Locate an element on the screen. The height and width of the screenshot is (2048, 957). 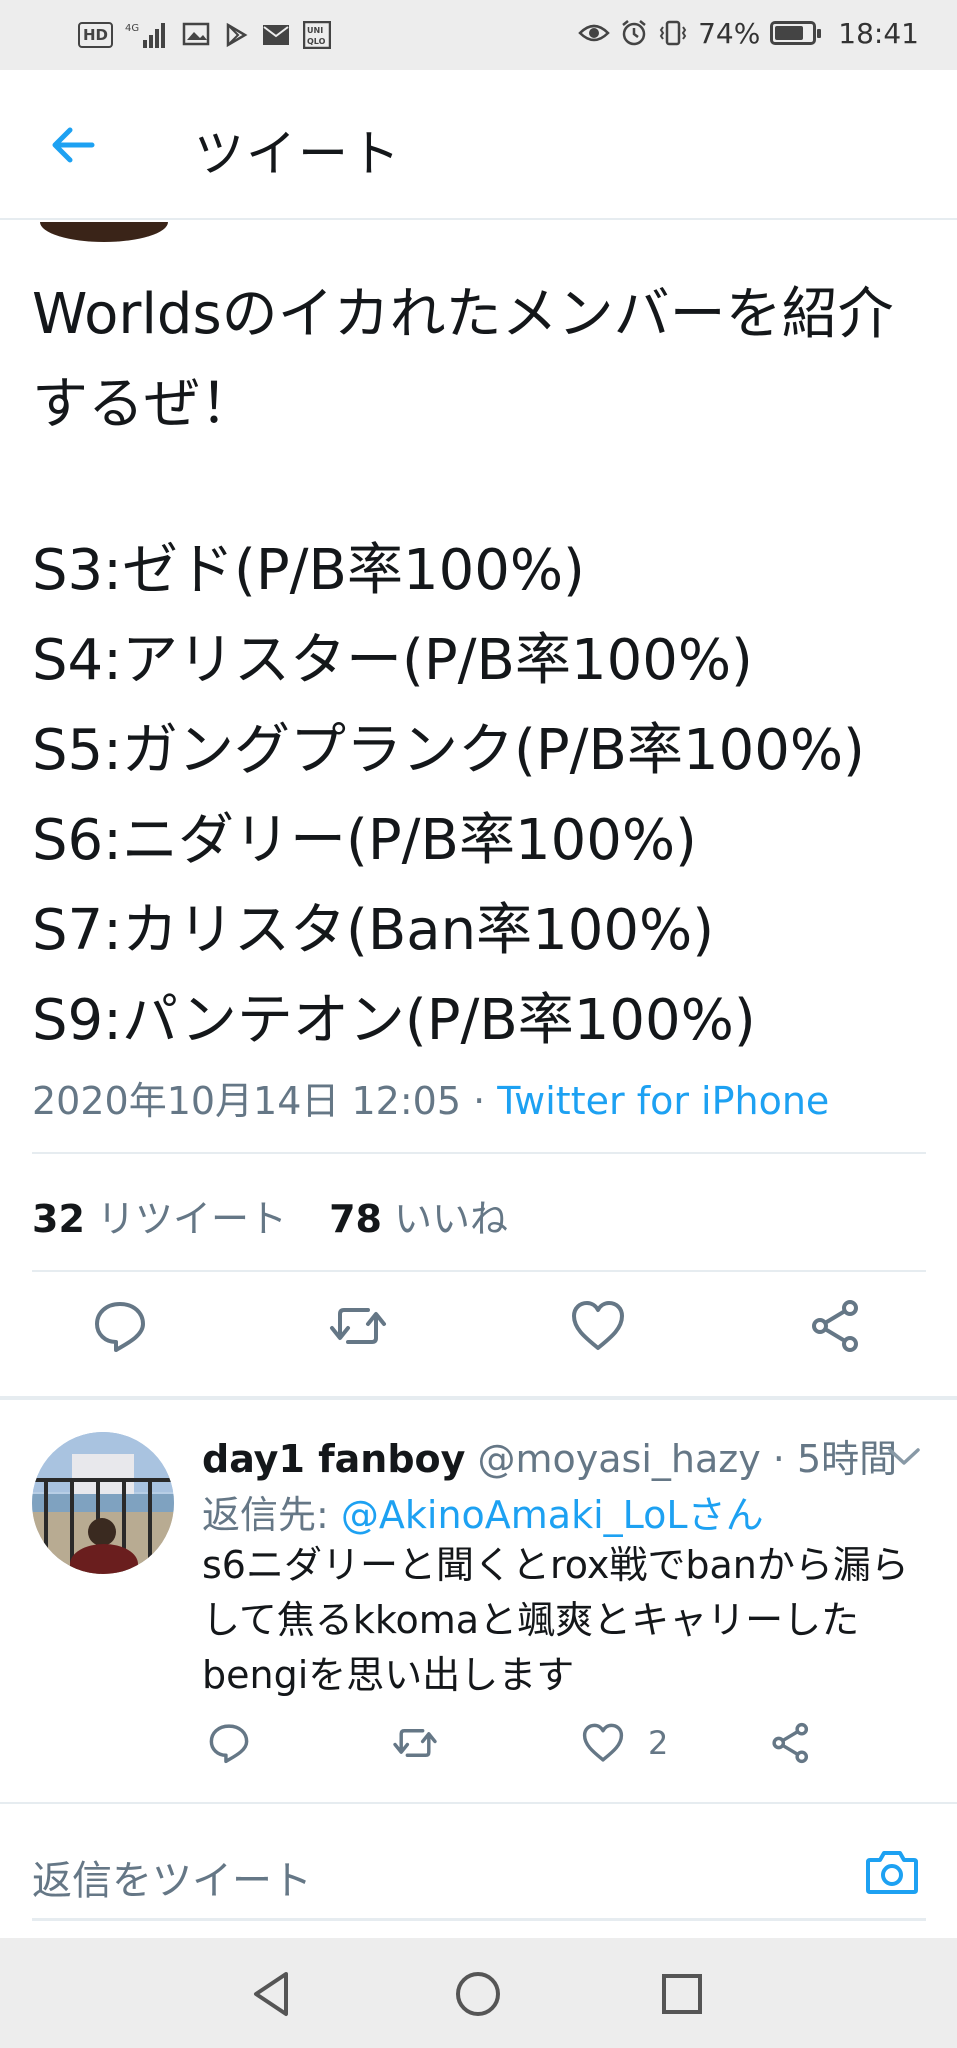
retweets-stat: 32 リツイート is located at coordinates (159, 1219).